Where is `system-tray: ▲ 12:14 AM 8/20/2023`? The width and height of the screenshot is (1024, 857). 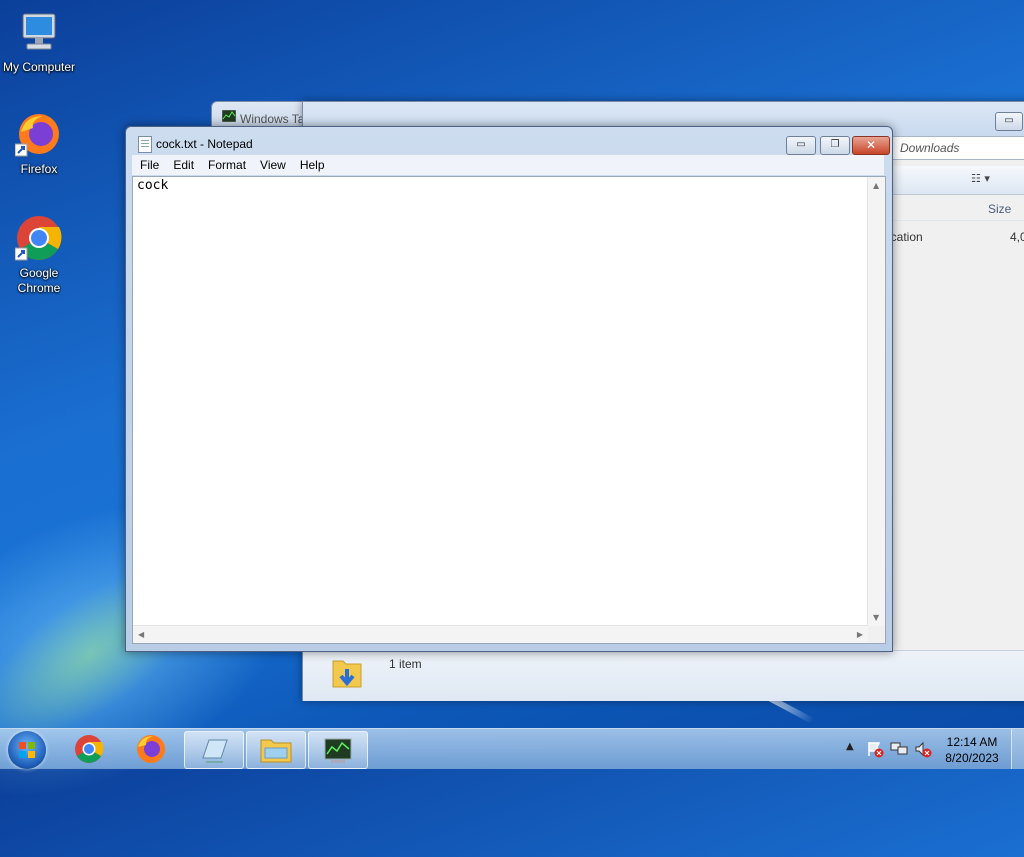
system-tray: ▲ 12:14 AM 8/20/2023 is located at coordinates (932, 749).